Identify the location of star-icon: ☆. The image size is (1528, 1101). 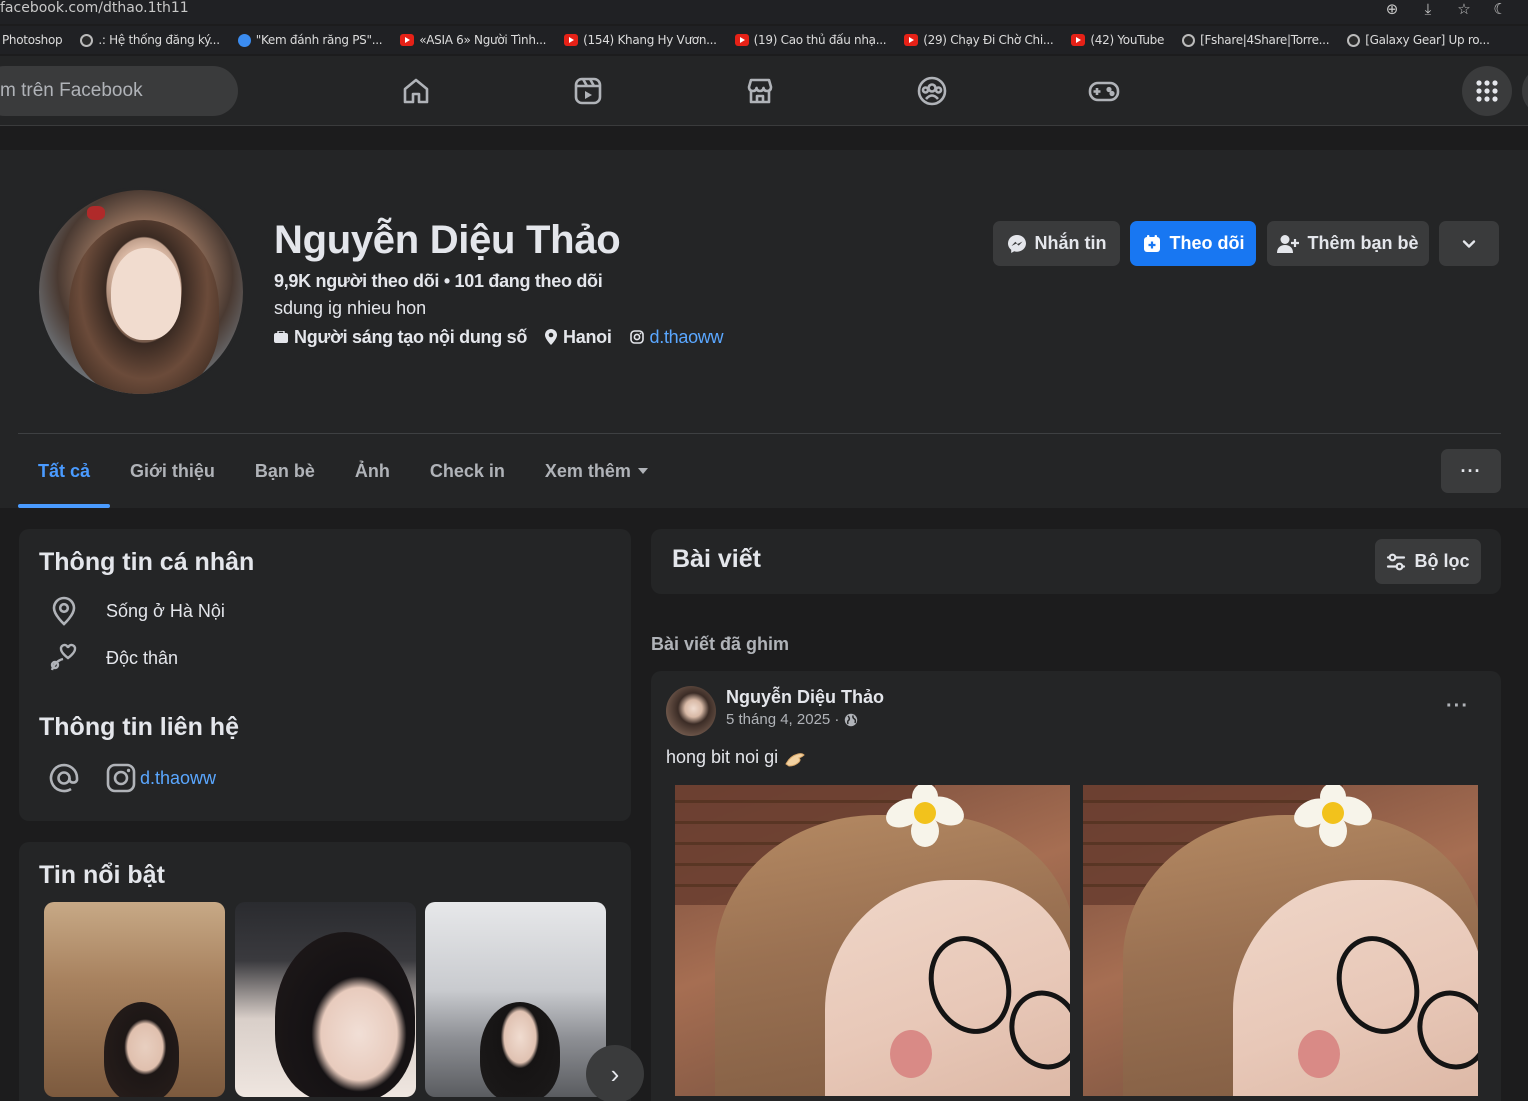
(1464, 9).